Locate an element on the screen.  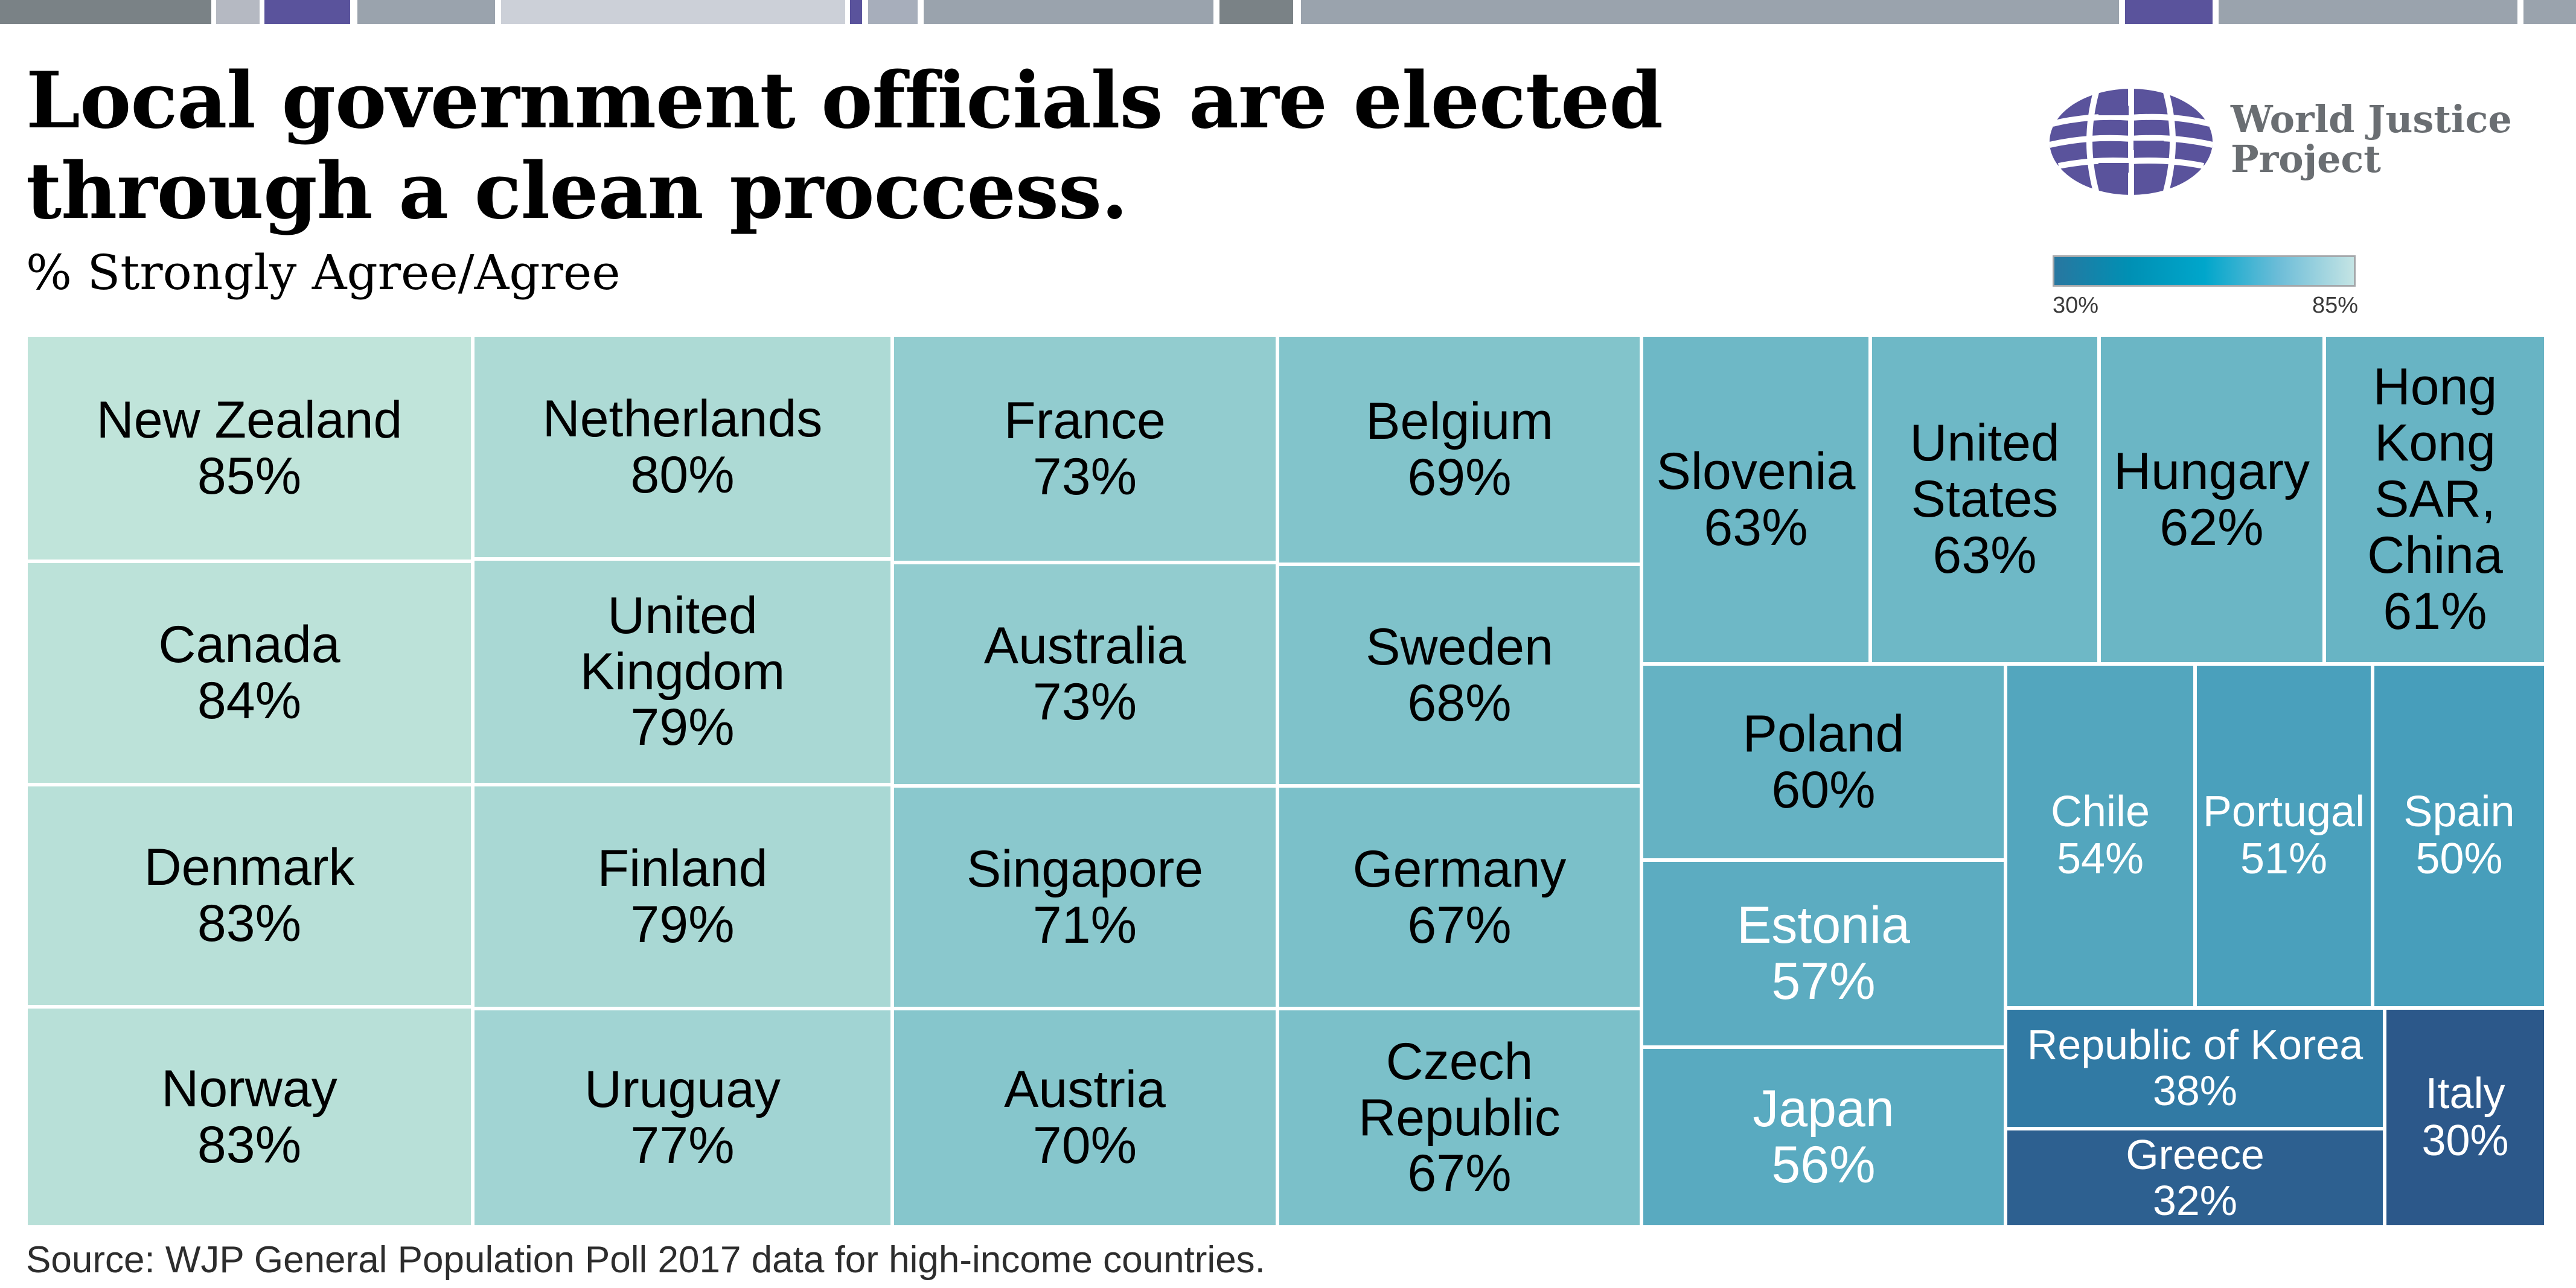
treemap-tile: France 73% is located at coordinates (1084, 449).